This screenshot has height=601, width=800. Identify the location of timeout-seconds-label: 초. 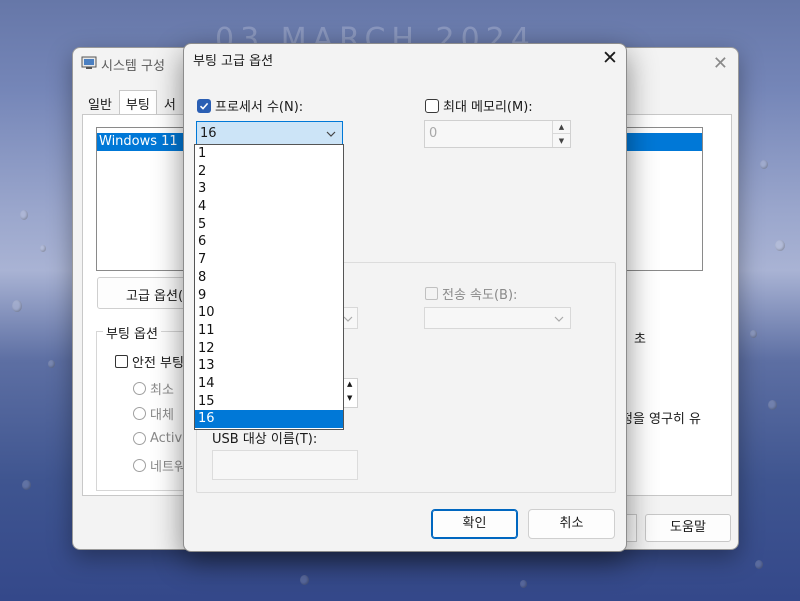
(640, 339).